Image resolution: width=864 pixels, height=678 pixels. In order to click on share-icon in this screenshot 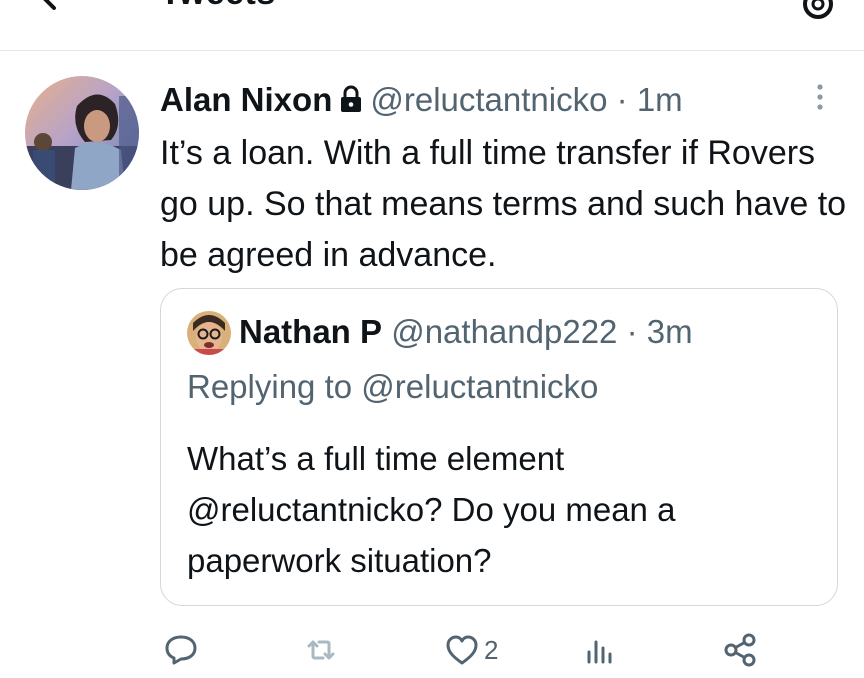, I will do `click(740, 650)`.